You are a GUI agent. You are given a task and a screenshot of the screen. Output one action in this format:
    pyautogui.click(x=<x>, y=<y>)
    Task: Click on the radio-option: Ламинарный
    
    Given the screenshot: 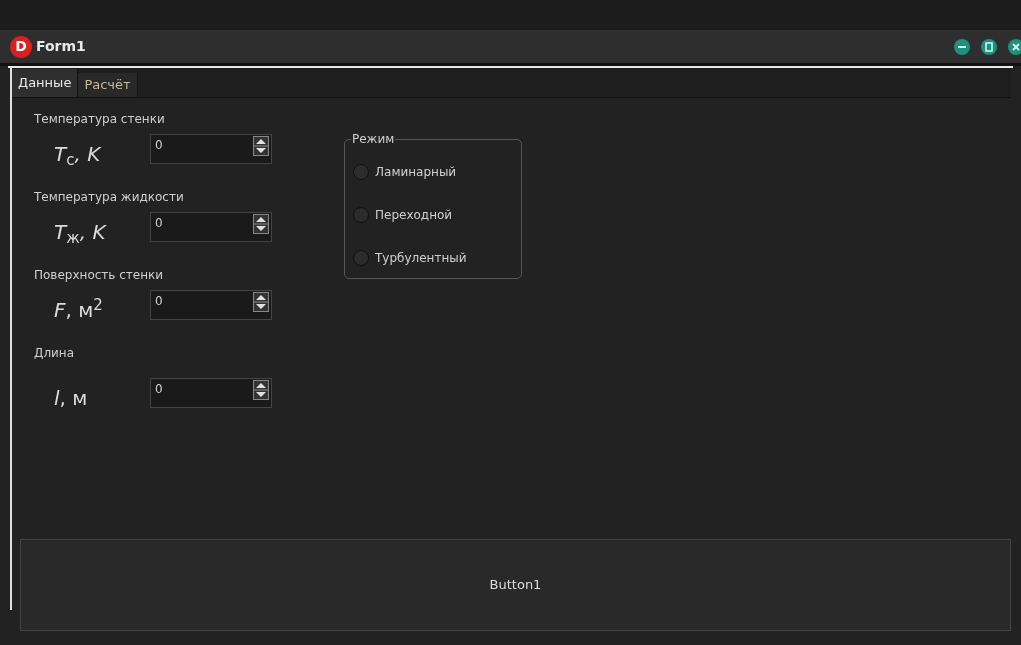 What is the action you would take?
    pyautogui.click(x=405, y=171)
    